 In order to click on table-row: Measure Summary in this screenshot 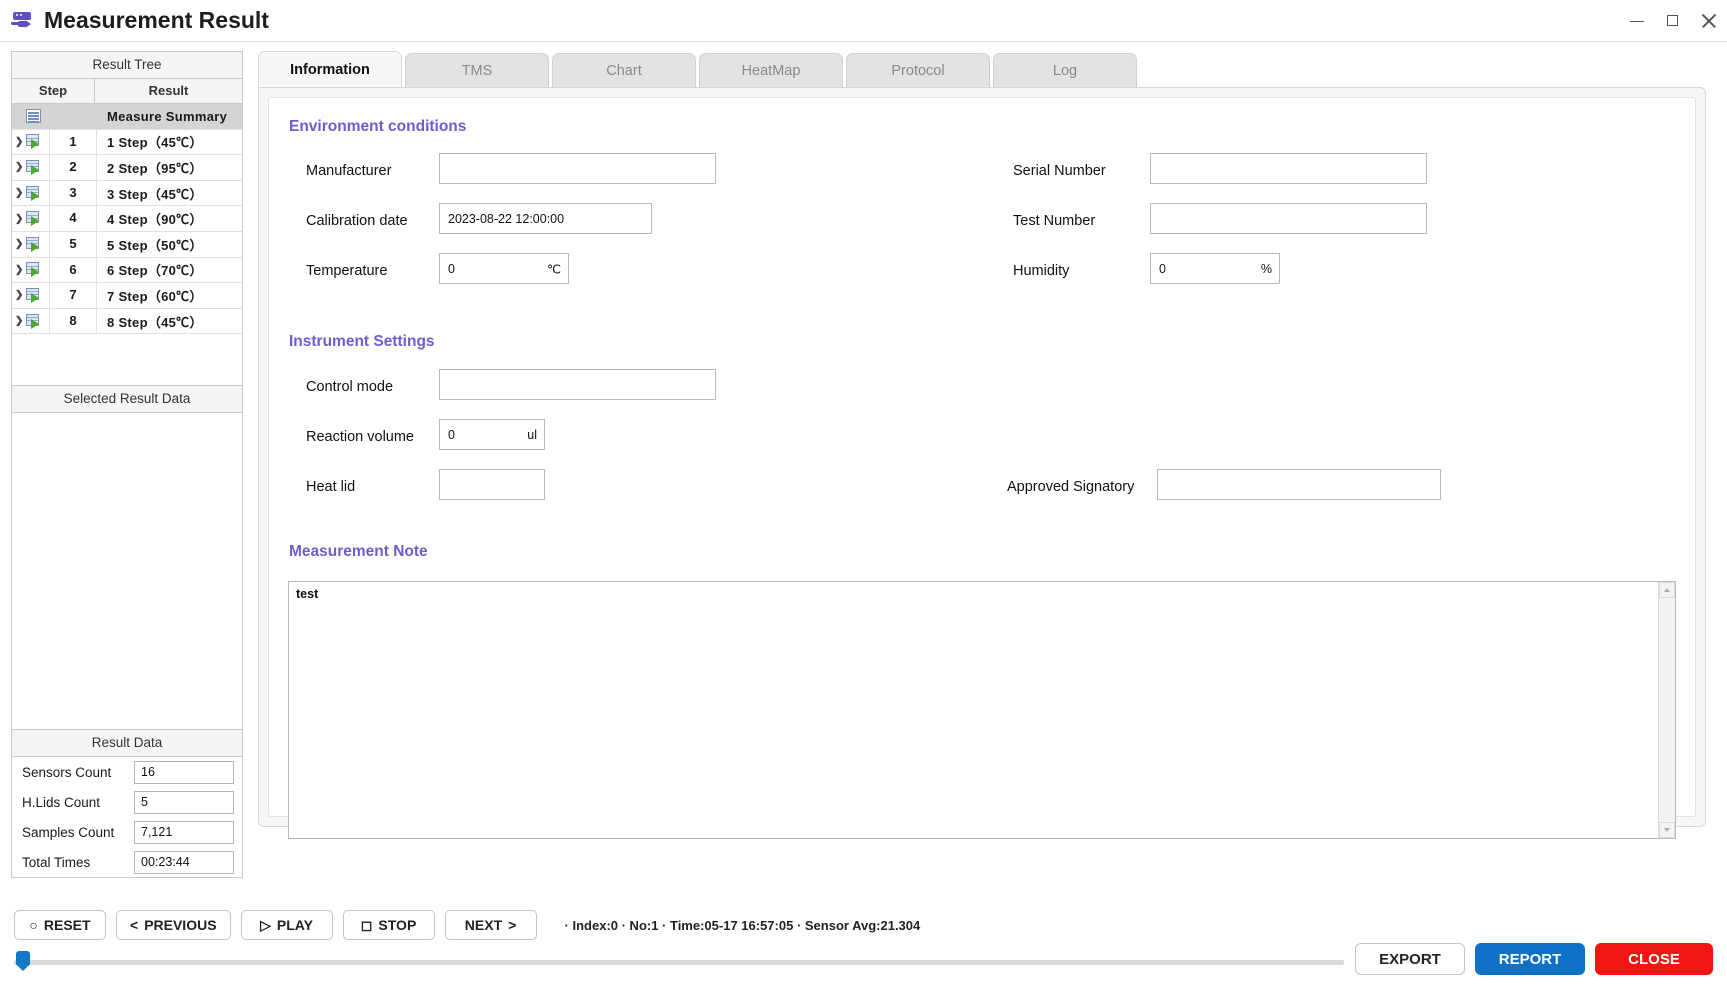, I will do `click(127, 117)`.